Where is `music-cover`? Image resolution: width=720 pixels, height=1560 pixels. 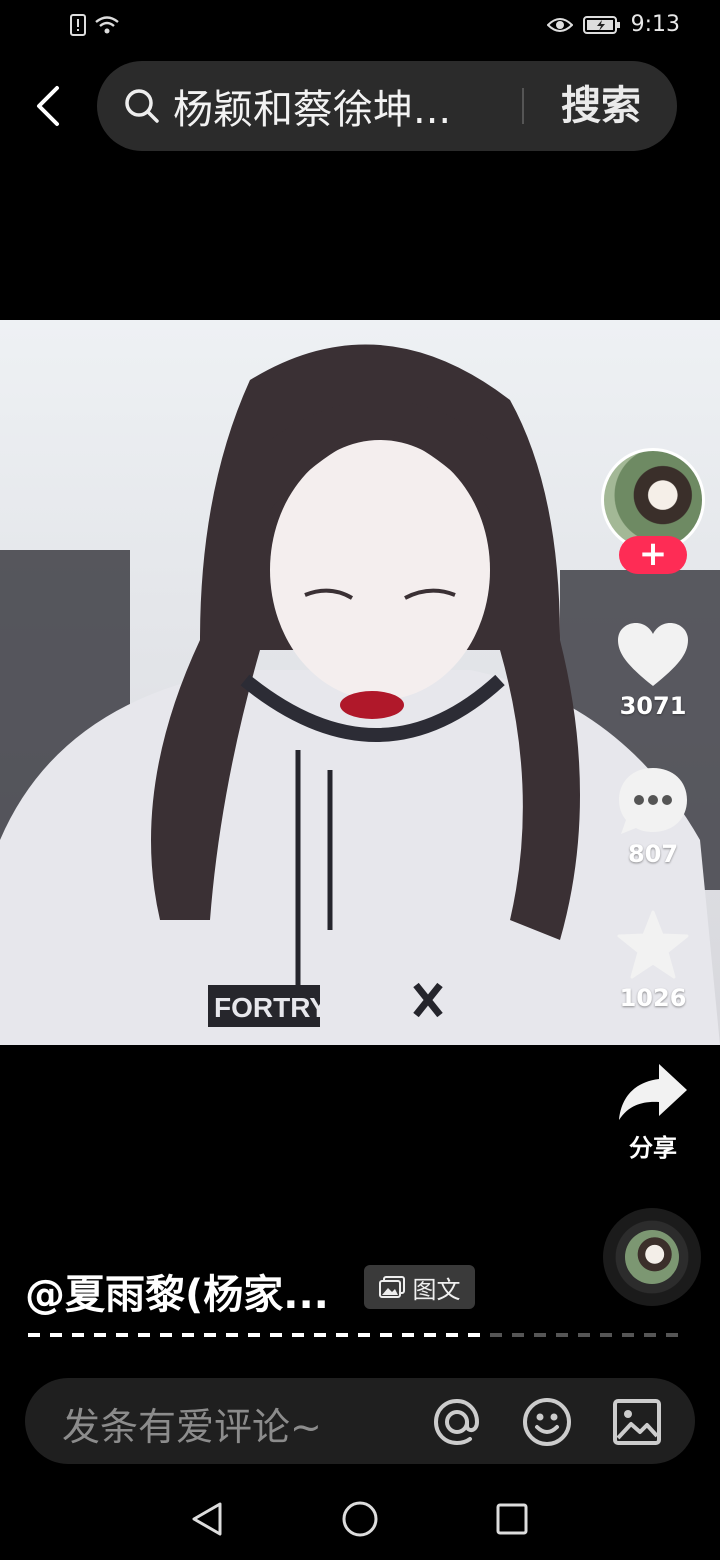
music-cover is located at coordinates (652, 1257).